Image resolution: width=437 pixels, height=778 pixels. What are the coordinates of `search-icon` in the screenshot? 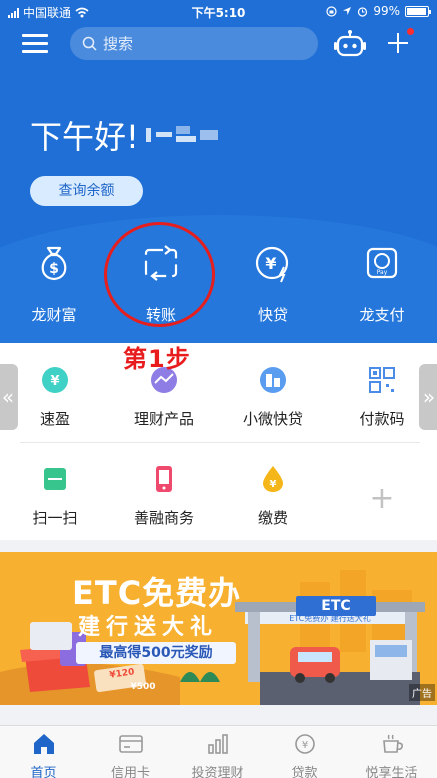 It's located at (89, 43).